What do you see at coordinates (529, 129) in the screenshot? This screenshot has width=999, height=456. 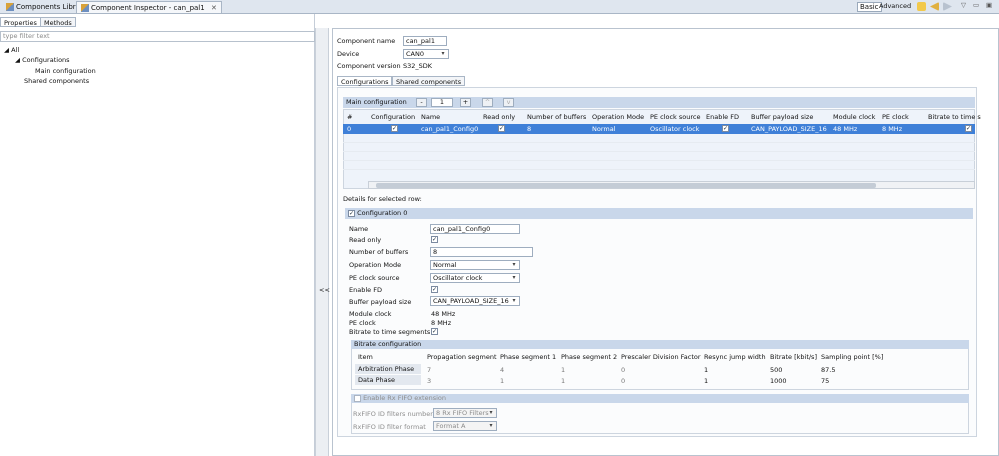 I see `buffers-cell: 8` at bounding box center [529, 129].